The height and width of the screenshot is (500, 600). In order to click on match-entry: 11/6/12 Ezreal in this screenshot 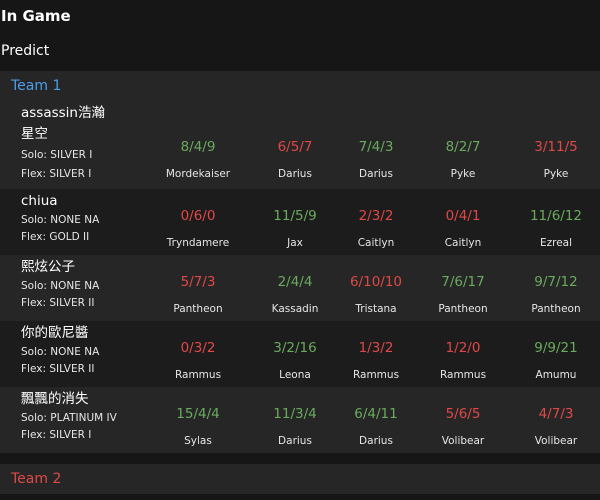, I will do `click(555, 229)`.